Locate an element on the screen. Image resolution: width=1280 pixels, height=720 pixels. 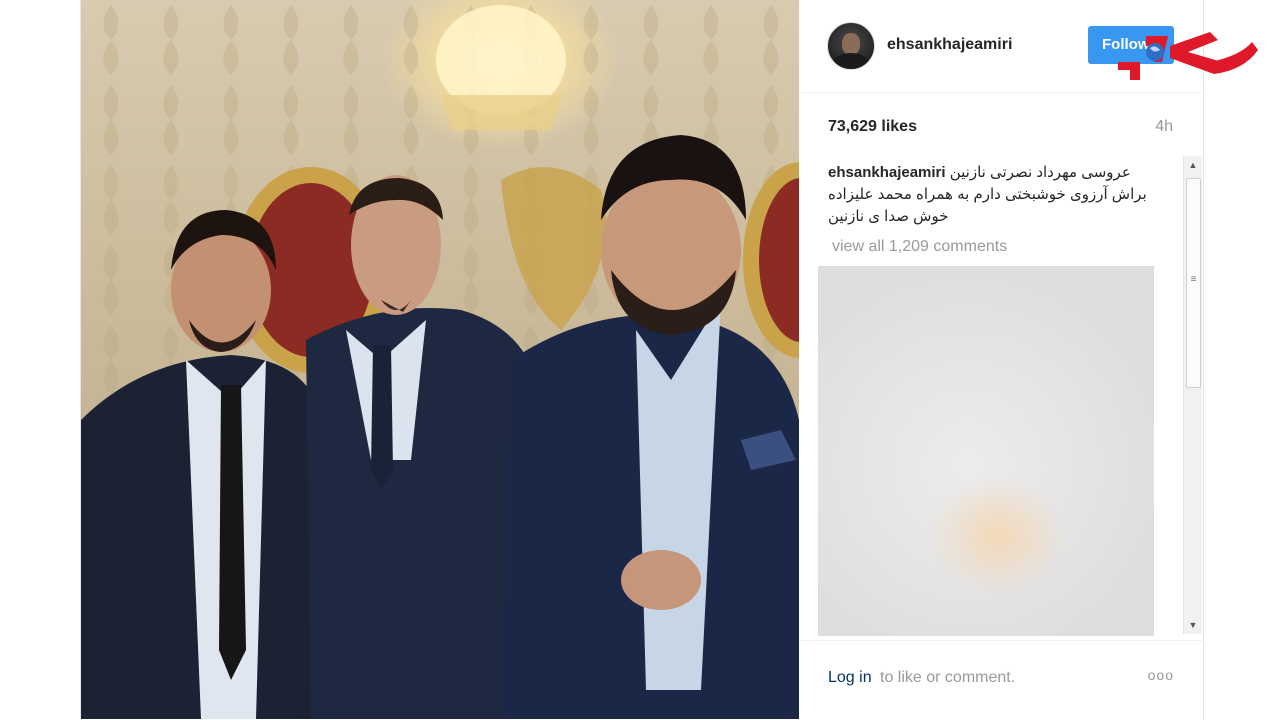
post-time: 4h is located at coordinates (1164, 127).